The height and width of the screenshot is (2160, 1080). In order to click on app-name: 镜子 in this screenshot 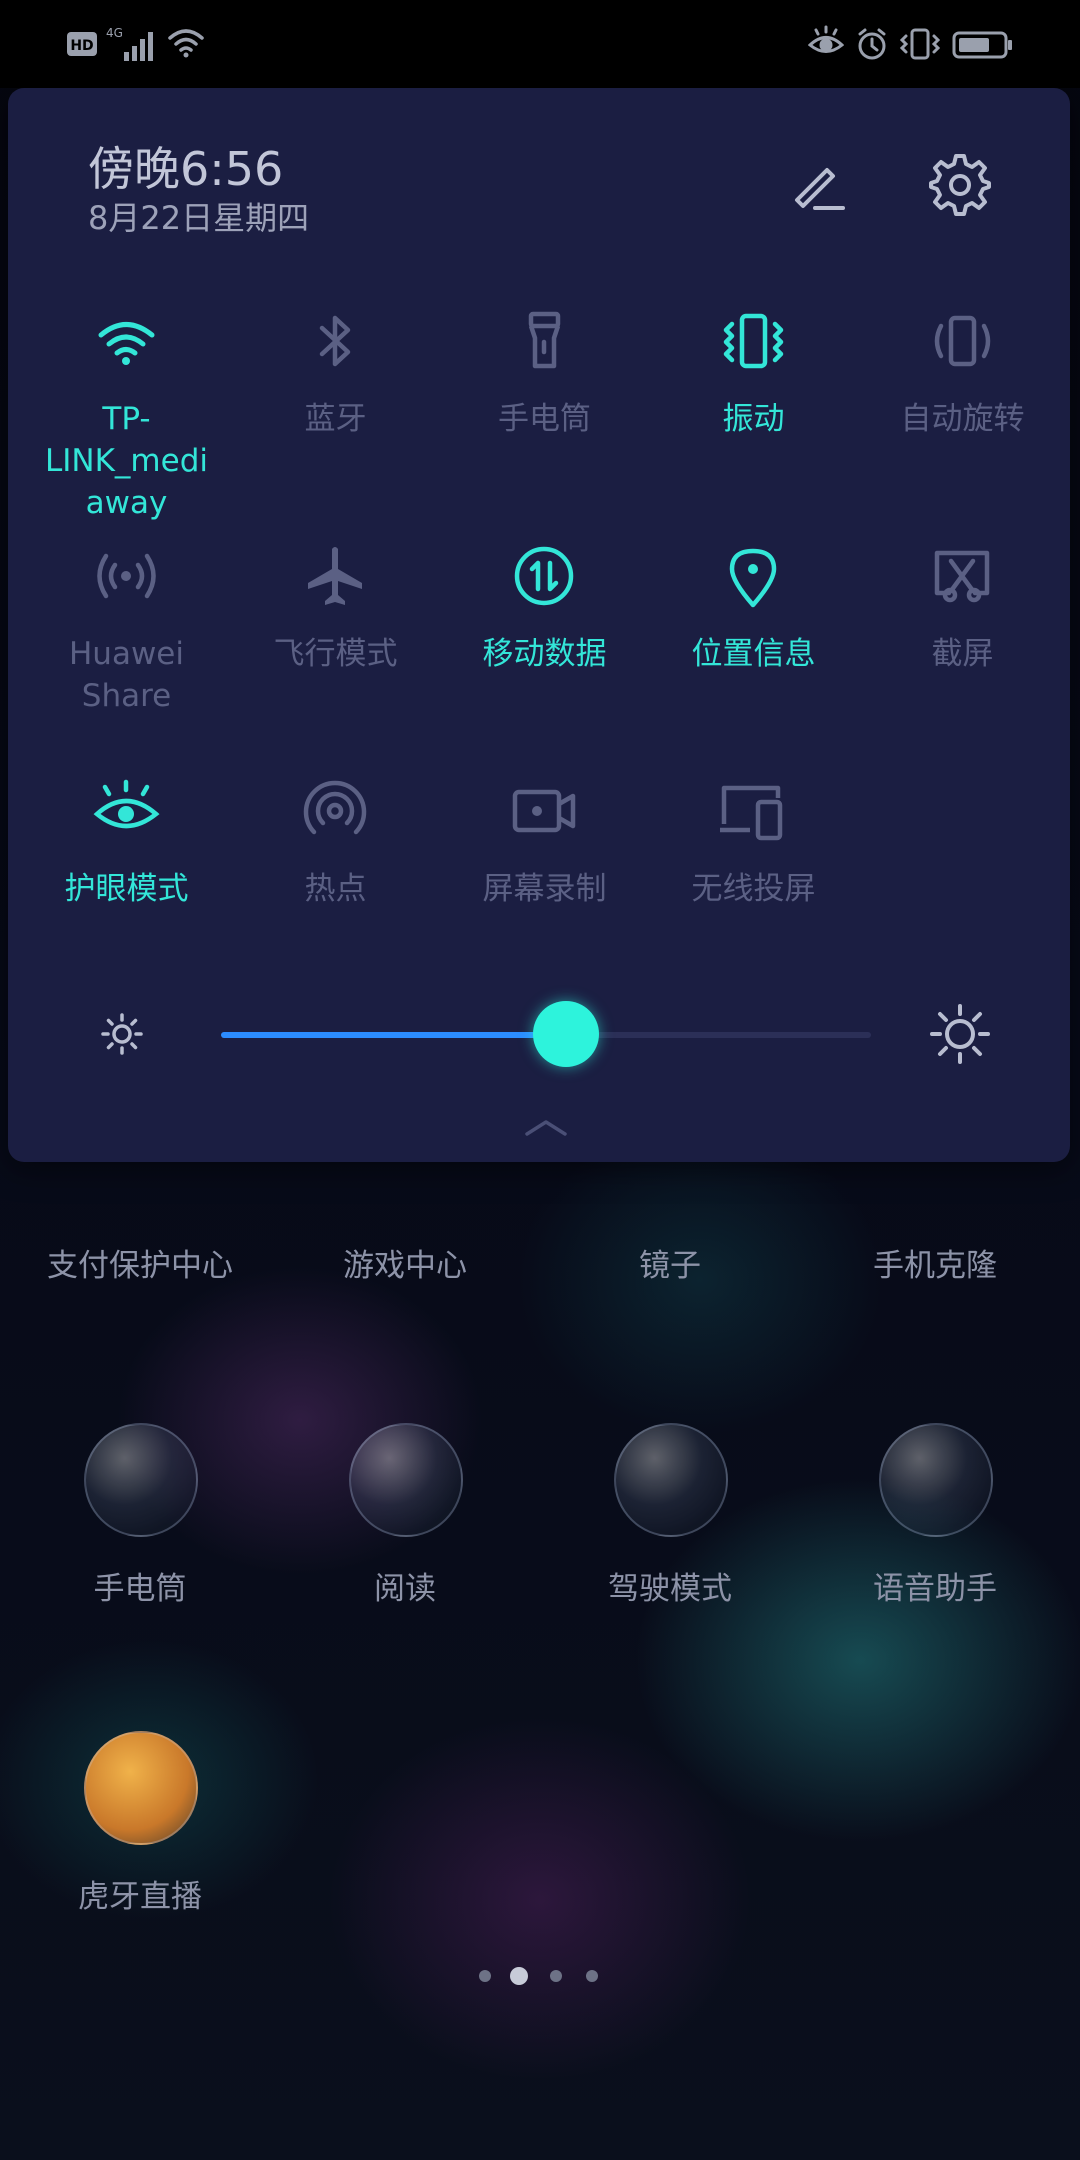, I will do `click(670, 1266)`.